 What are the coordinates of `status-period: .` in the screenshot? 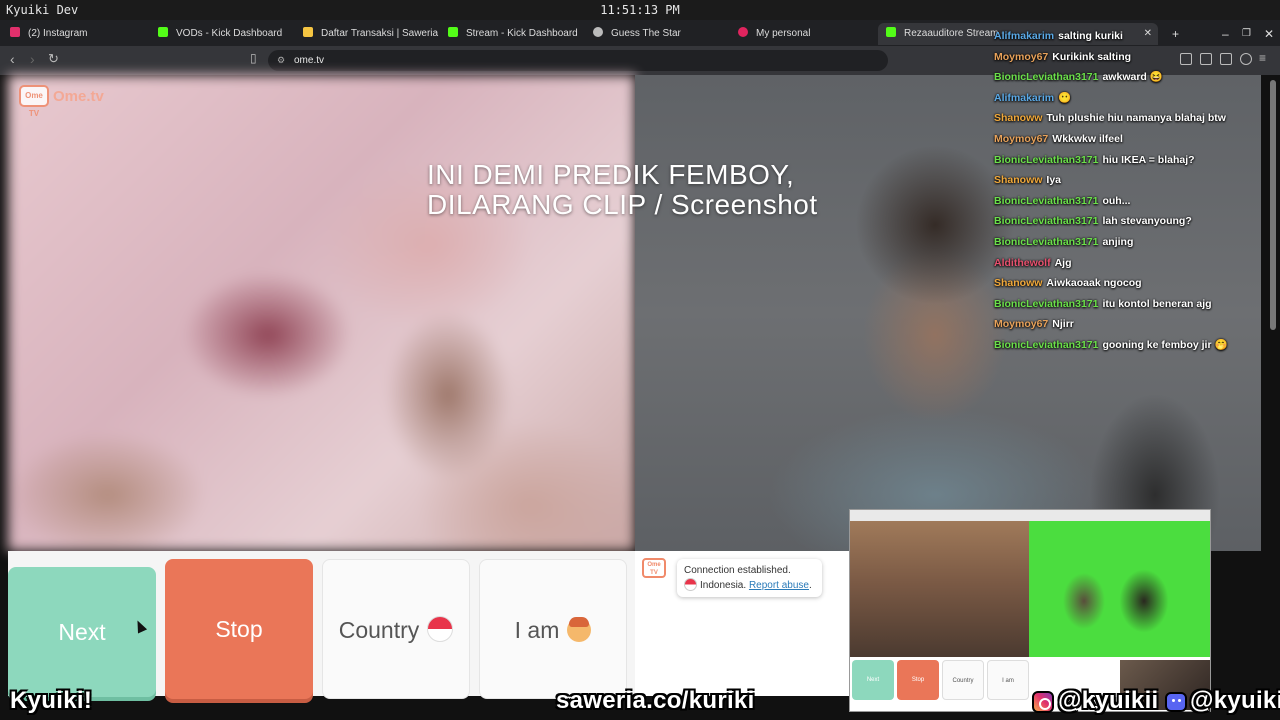 It's located at (810, 585).